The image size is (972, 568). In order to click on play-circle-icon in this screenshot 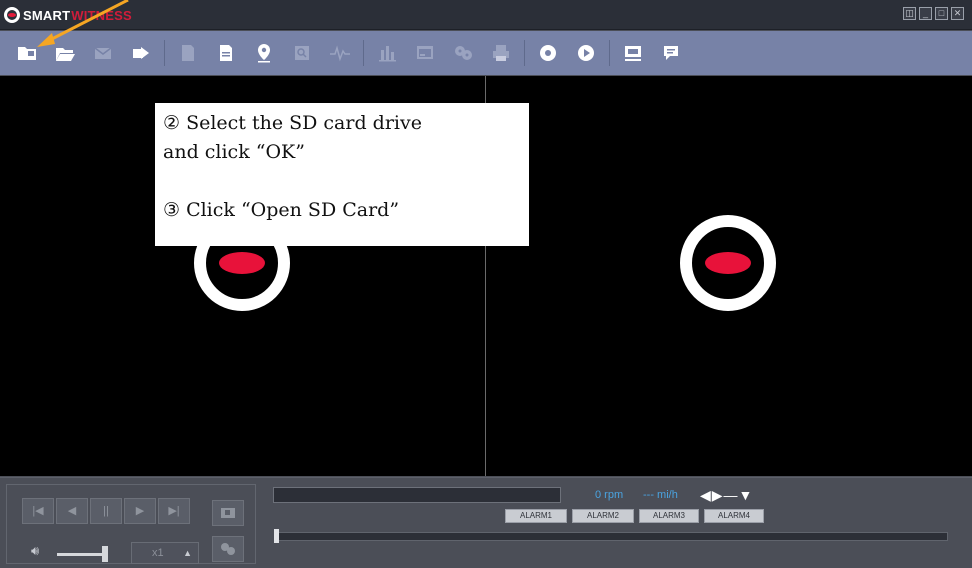, I will do `click(586, 53)`.